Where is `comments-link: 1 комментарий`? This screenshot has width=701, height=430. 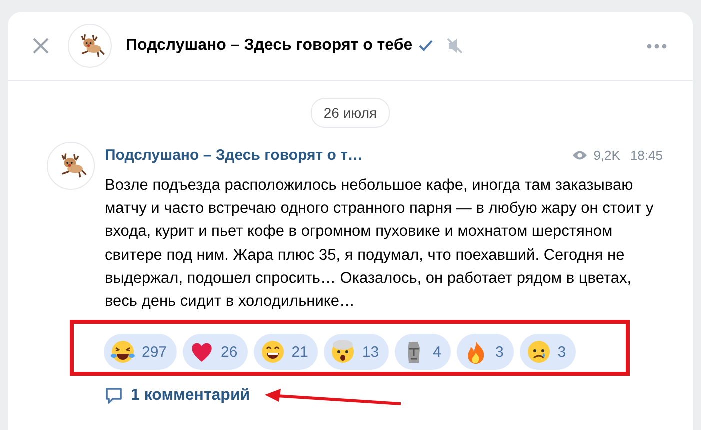
comments-link: 1 комментарий is located at coordinates (177, 396).